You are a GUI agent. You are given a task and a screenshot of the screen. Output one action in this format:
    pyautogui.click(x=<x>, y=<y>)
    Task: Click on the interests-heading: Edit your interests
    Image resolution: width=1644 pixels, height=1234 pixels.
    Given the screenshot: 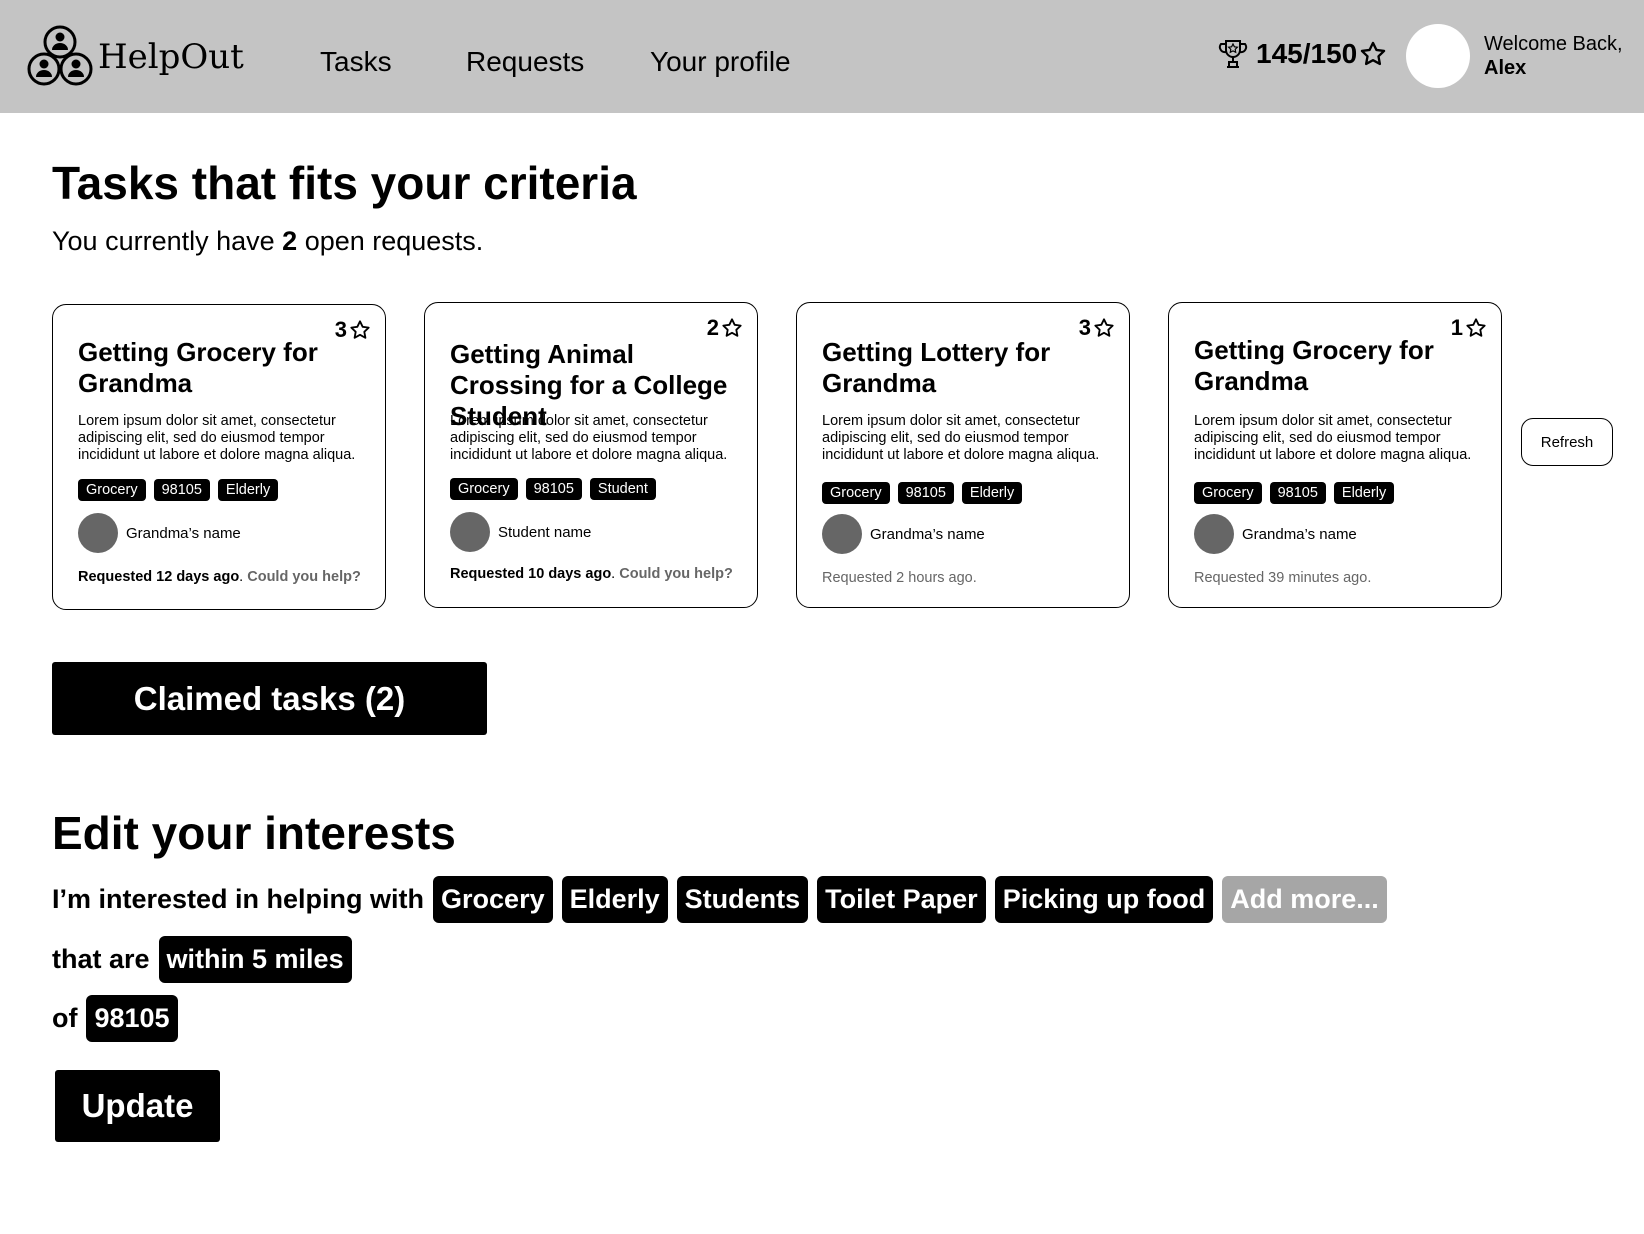 What is the action you would take?
    pyautogui.click(x=254, y=833)
    